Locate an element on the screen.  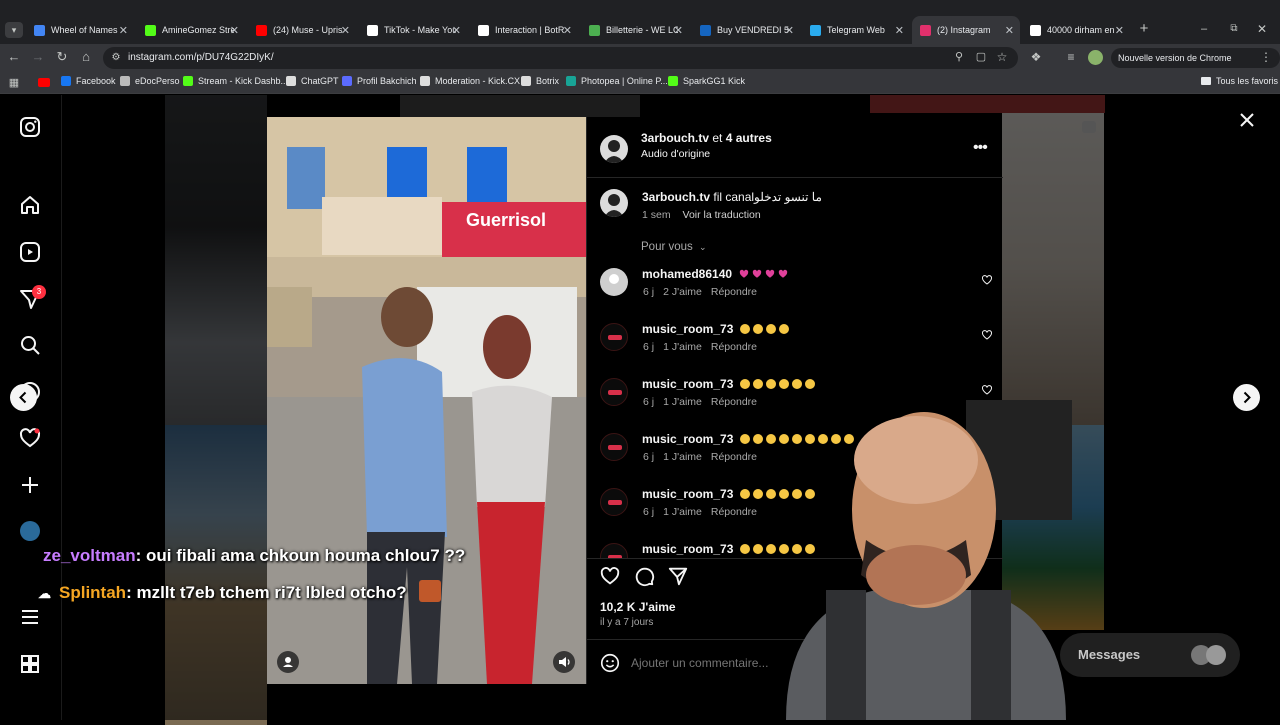
messages-pill: Messages is located at coordinates (1150, 655).